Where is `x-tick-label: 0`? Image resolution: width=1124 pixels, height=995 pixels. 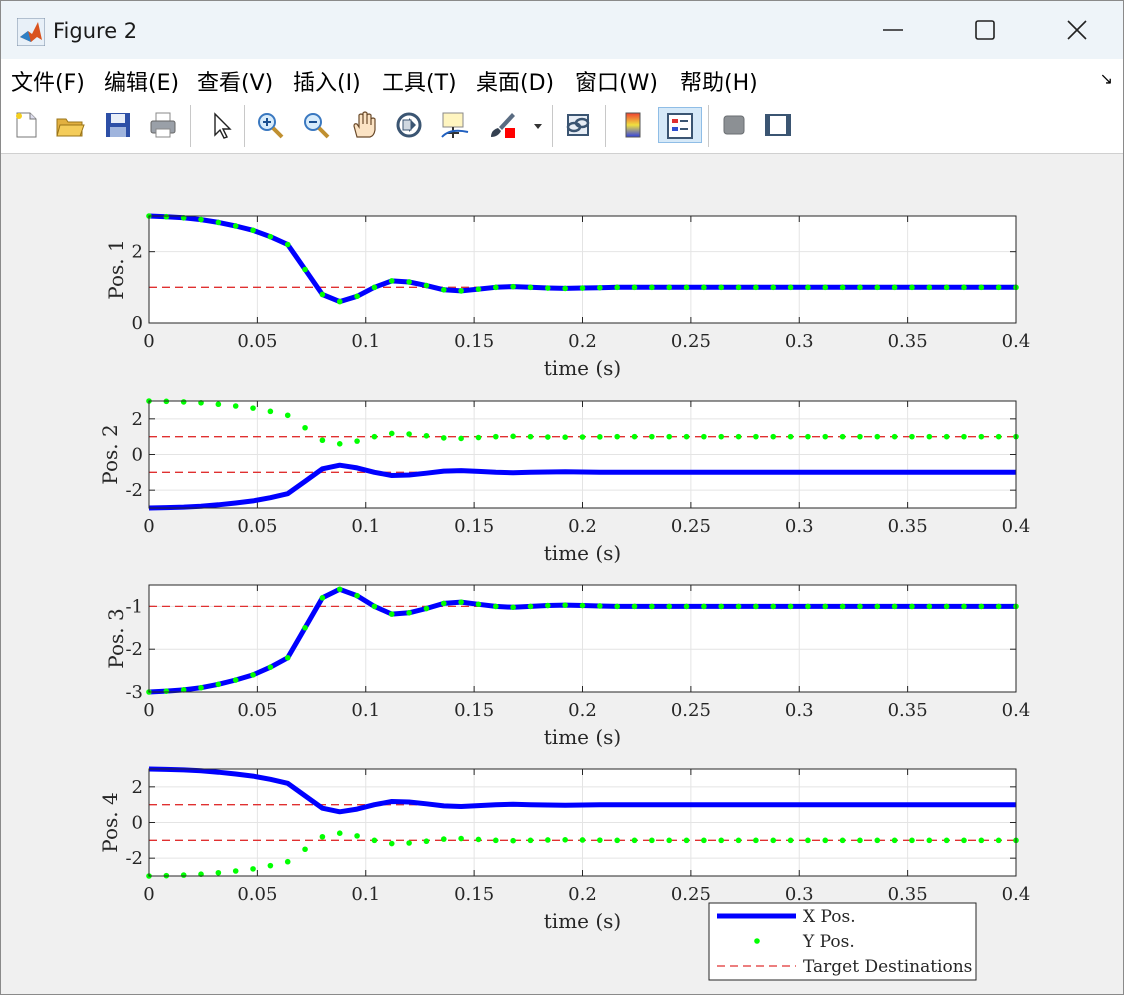
x-tick-label: 0 is located at coordinates (148, 894).